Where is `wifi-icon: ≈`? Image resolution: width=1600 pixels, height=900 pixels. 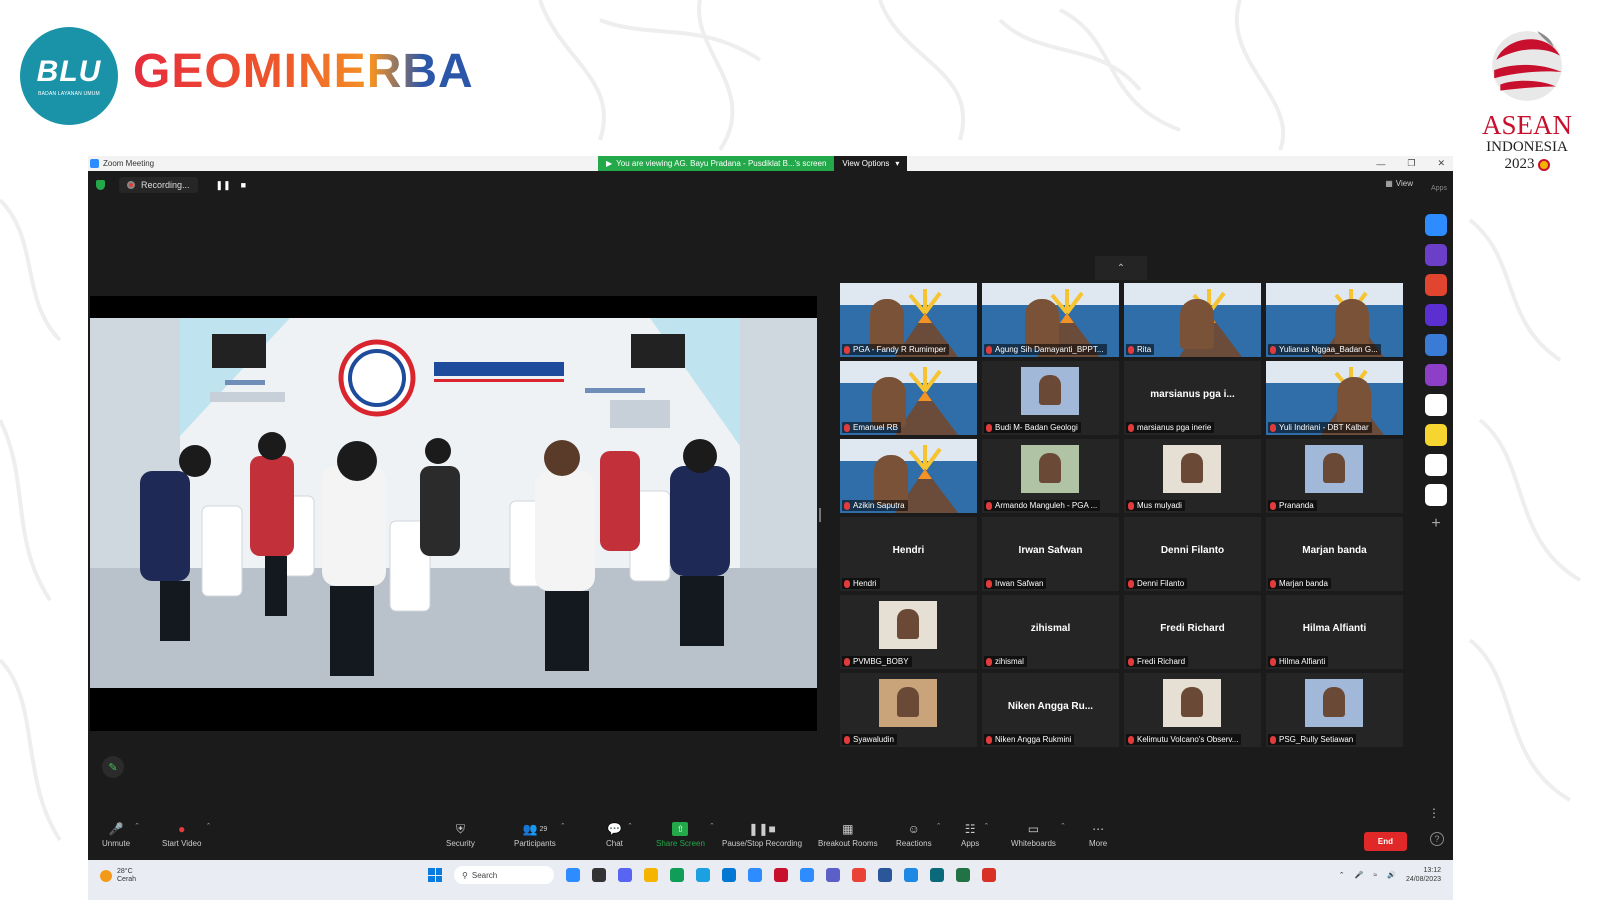 wifi-icon: ≈ is located at coordinates (1375, 875).